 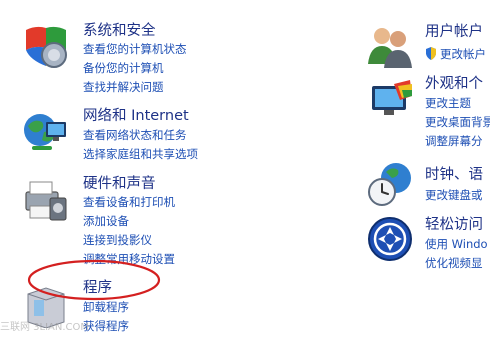 What do you see at coordinates (448, 103) in the screenshot?
I see `link-change-theme: 更改主题` at bounding box center [448, 103].